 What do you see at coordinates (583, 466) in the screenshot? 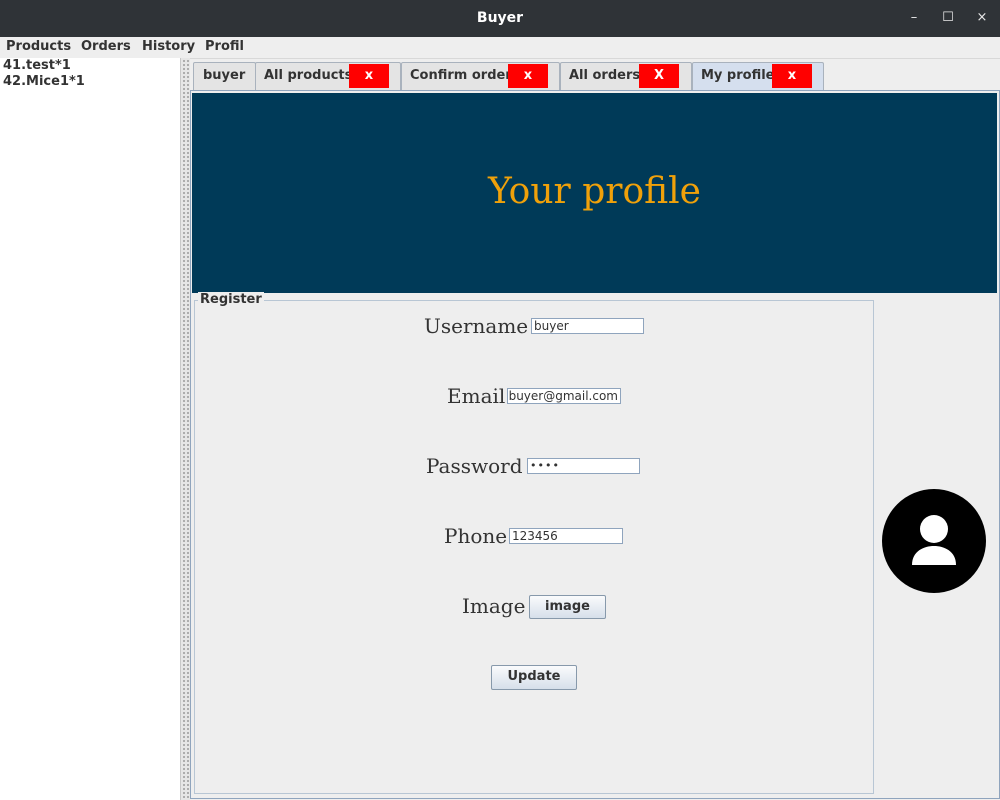
I see `password-field: ••••` at bounding box center [583, 466].